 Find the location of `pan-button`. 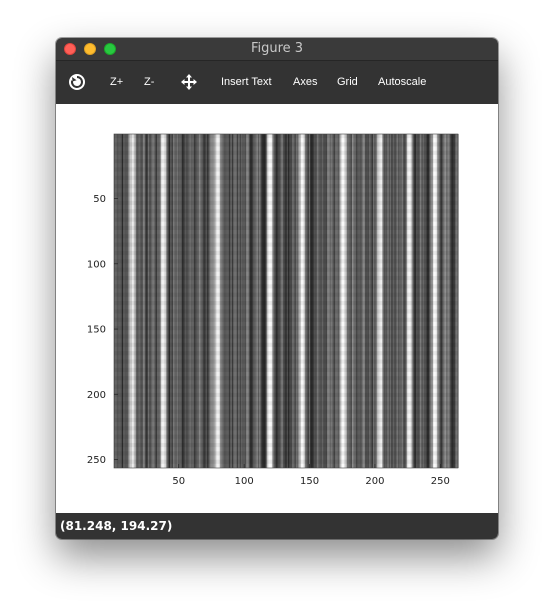

pan-button is located at coordinates (189, 82).